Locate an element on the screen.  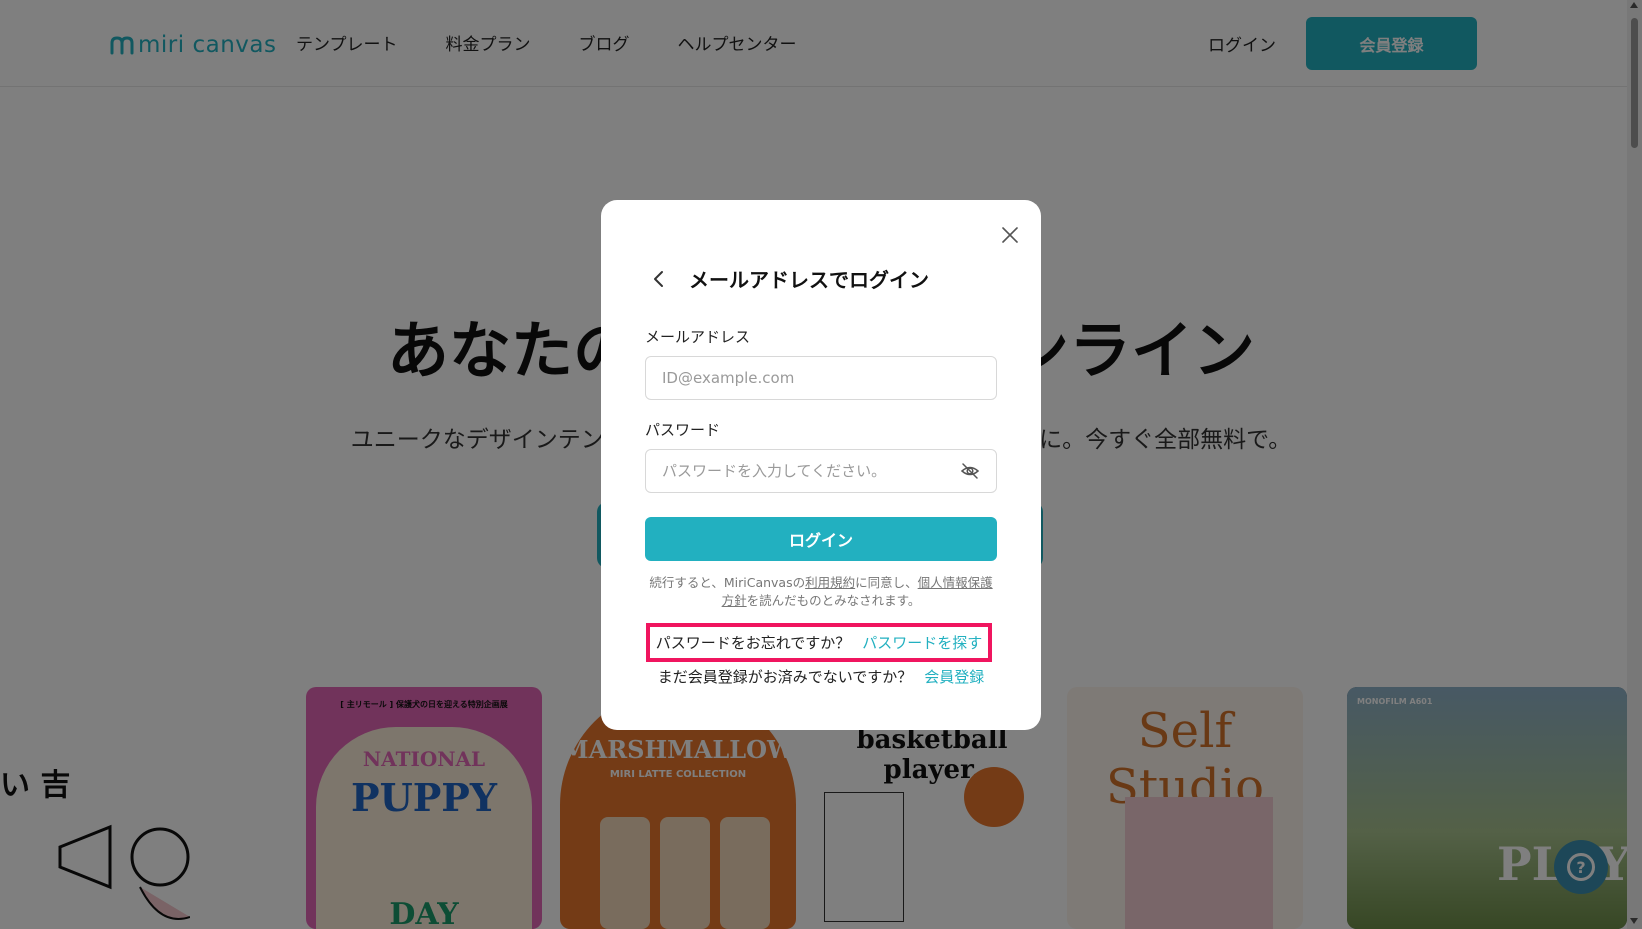
password-field-wrapper is located at coordinates (821, 471).